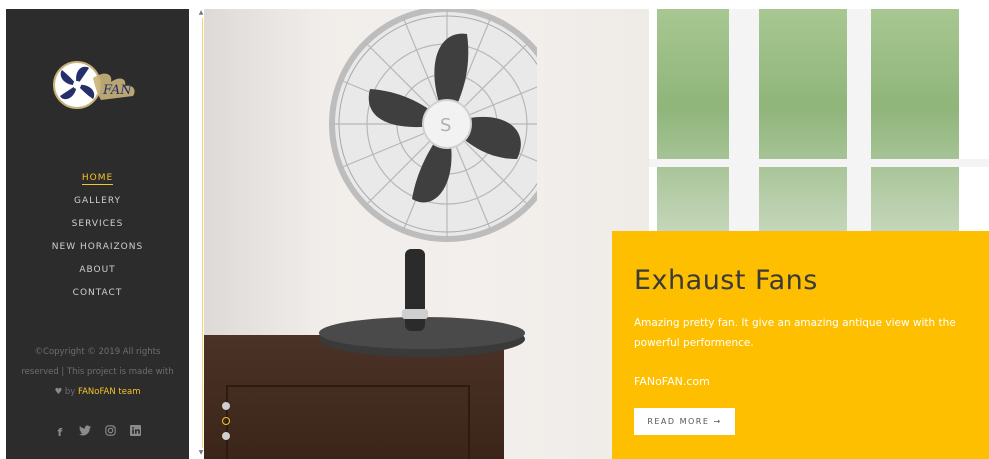 This screenshot has width=989, height=459. Describe the element at coordinates (85, 433) in the screenshot. I see `twitter-icon` at that location.